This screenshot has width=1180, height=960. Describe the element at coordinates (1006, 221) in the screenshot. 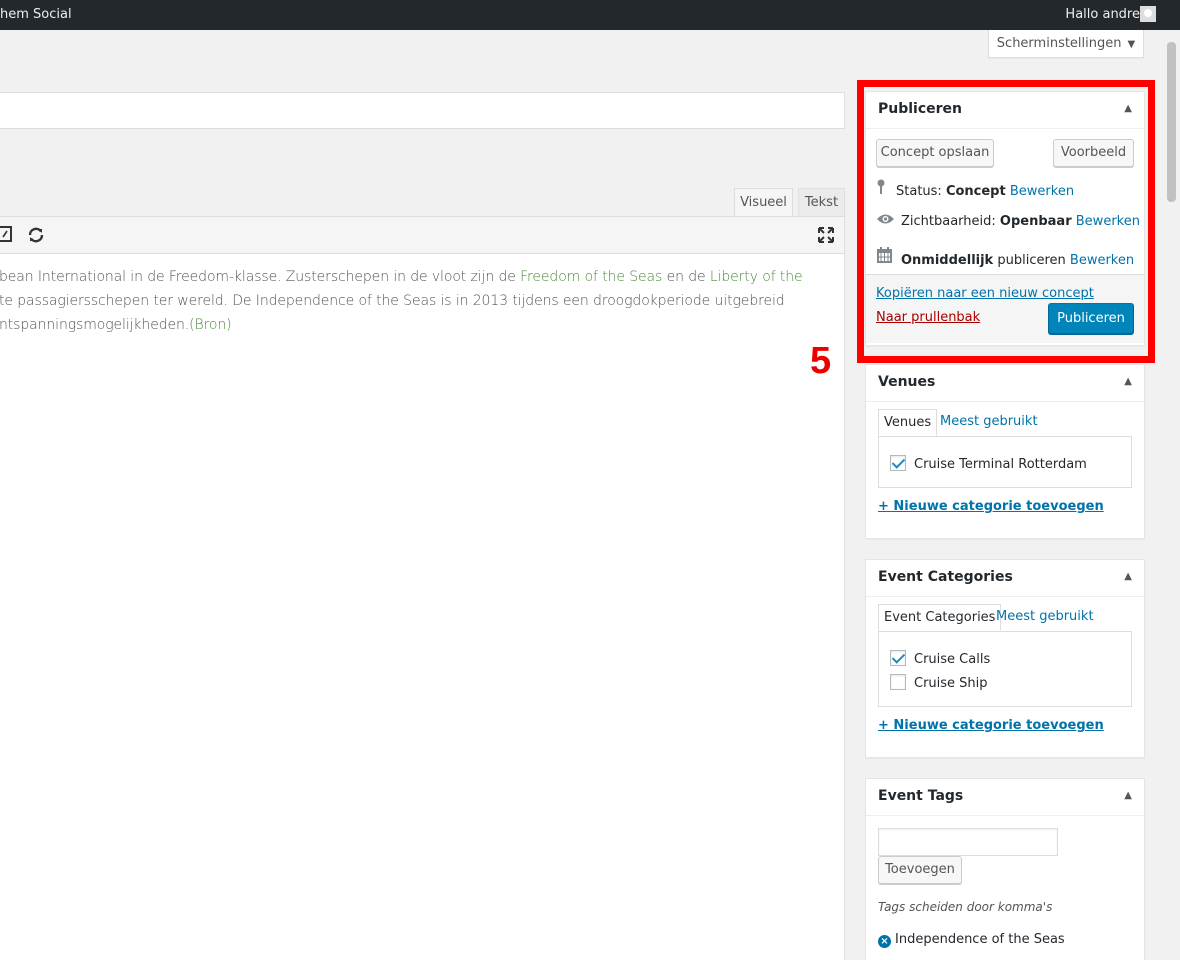

I see `highlight-frame` at that location.